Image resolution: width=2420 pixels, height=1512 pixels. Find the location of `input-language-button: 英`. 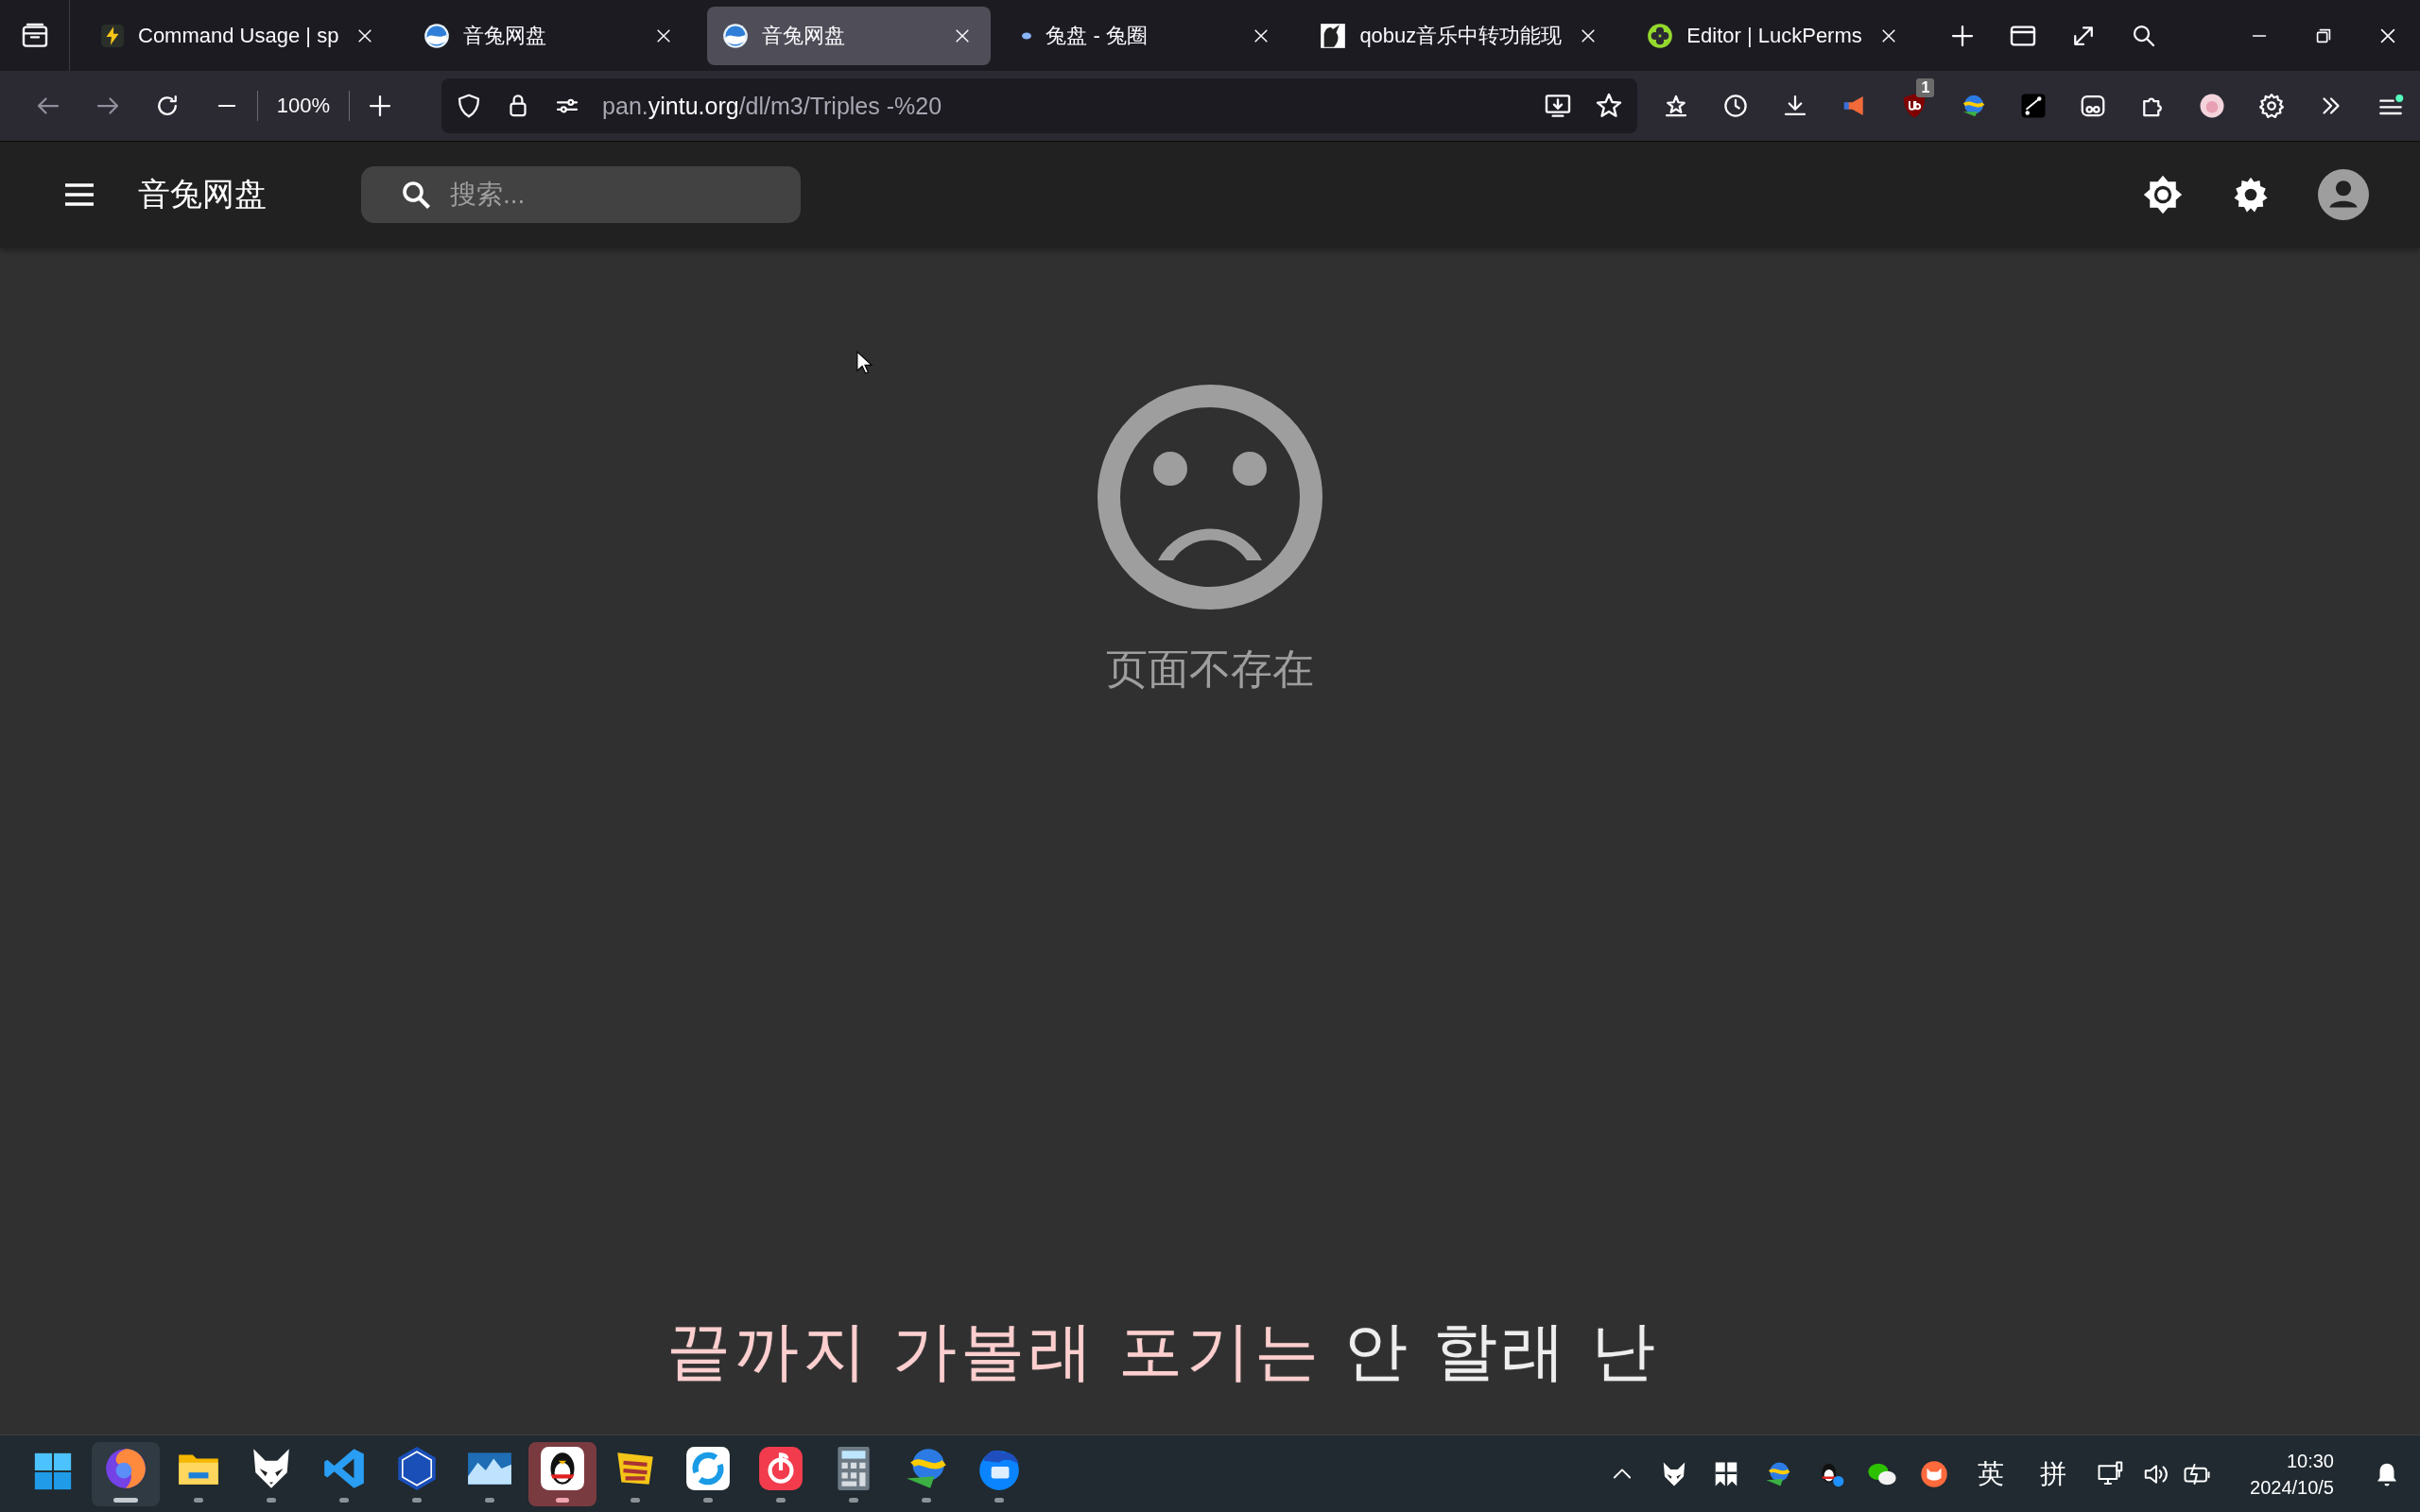

input-language-button: 英 is located at coordinates (1991, 1473).